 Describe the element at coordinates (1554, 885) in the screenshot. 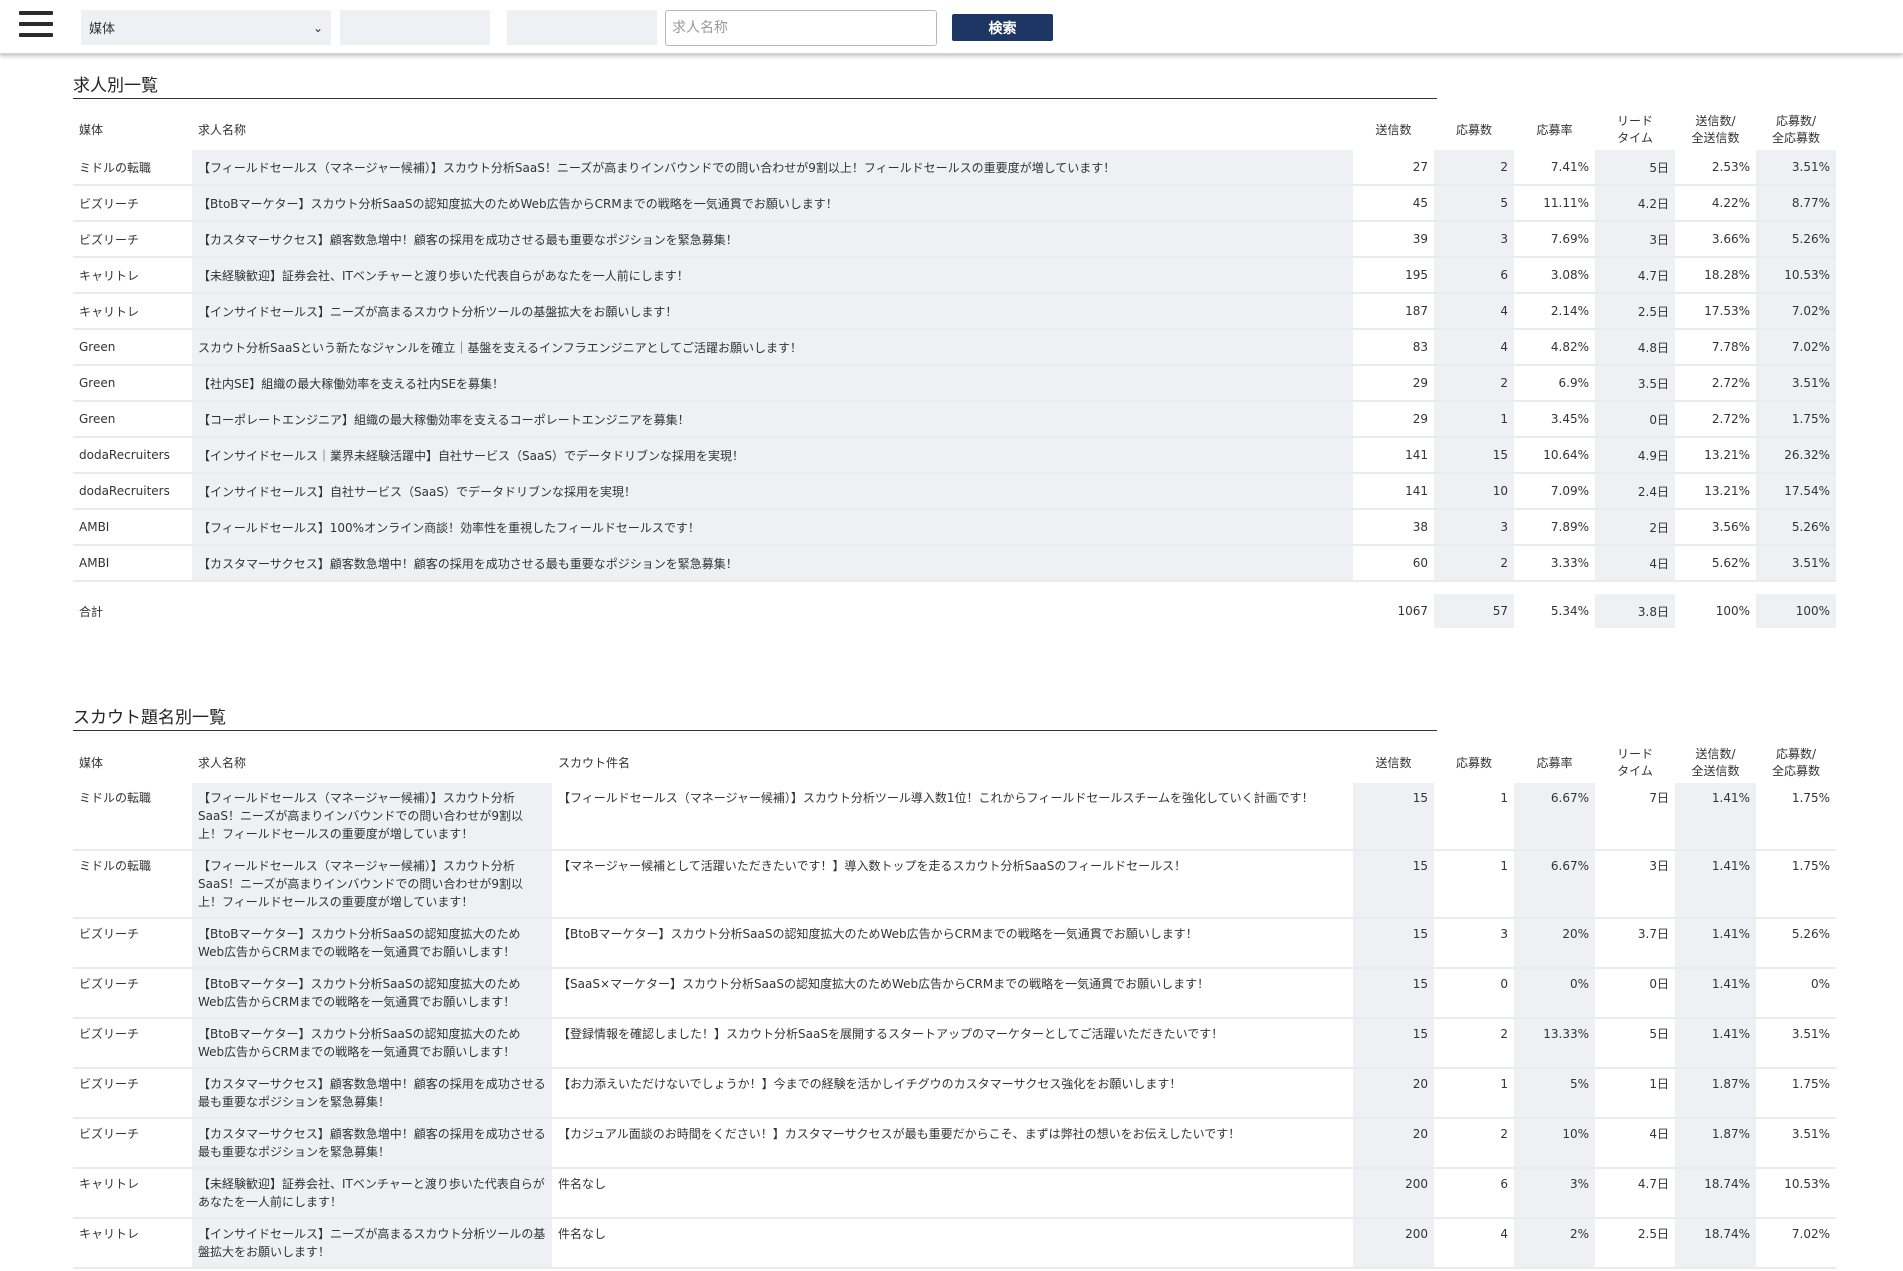

I see `cell-rate: 6.67%` at that location.